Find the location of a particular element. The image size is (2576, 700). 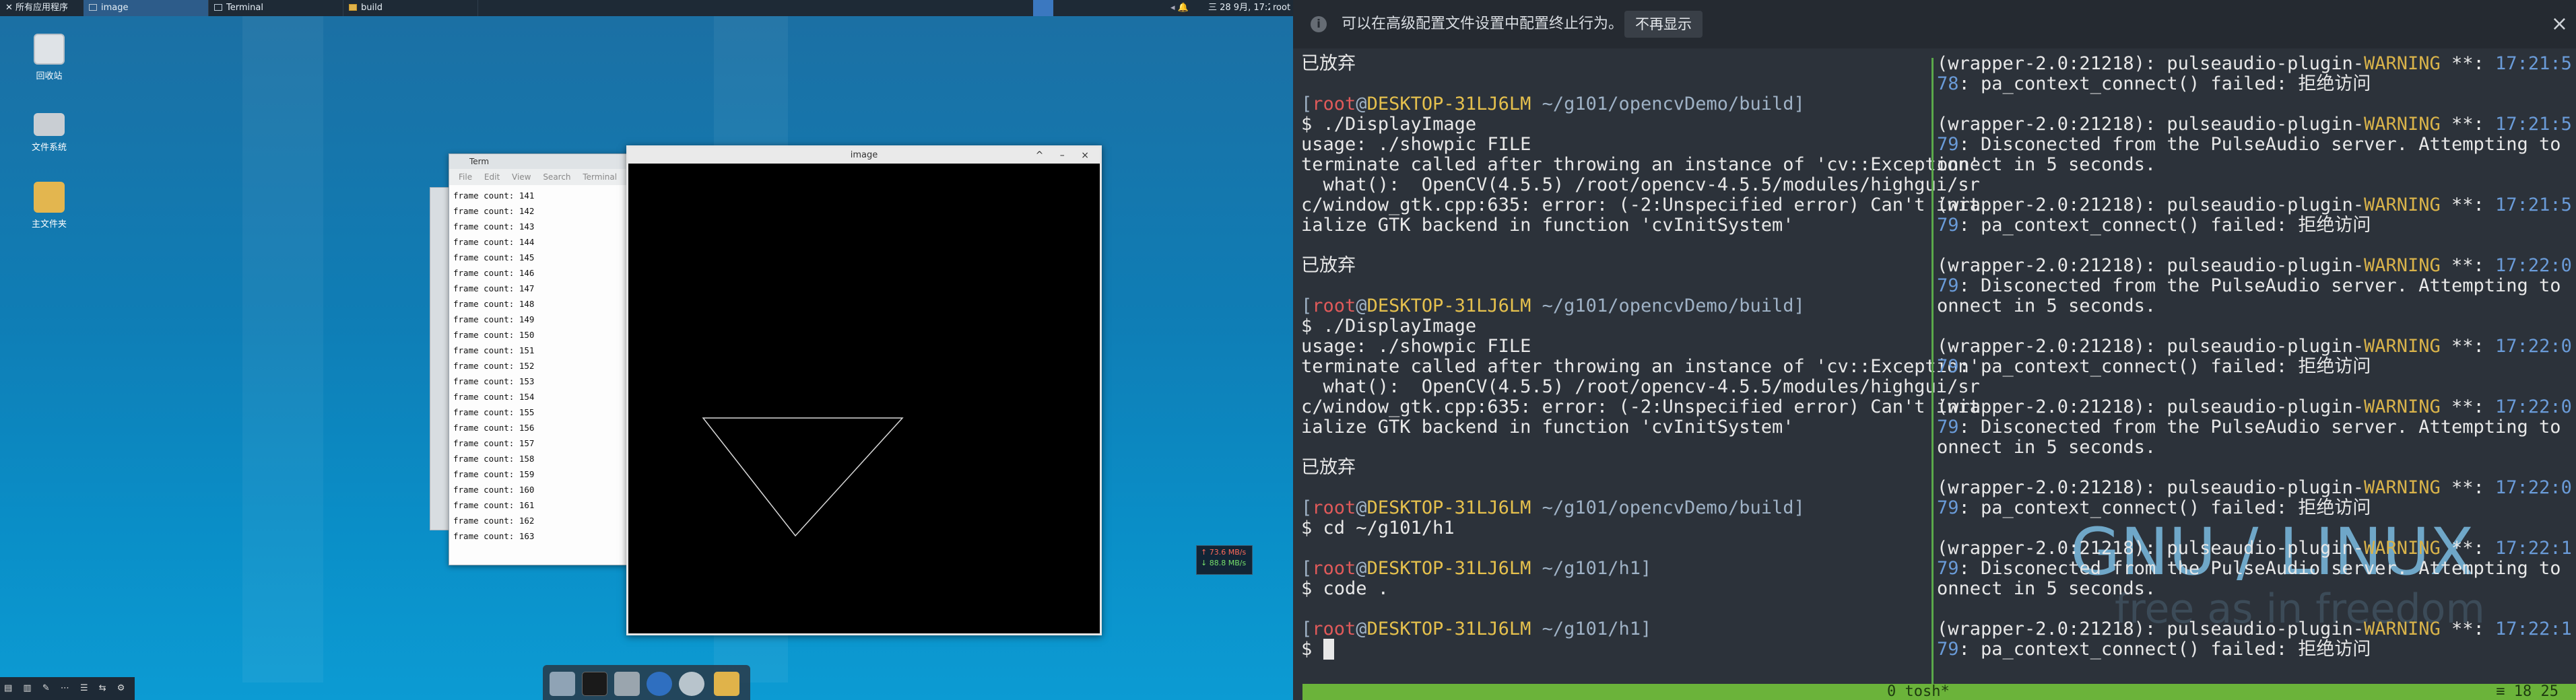

frame-count-line: frame count: 149 is located at coordinates (494, 319).